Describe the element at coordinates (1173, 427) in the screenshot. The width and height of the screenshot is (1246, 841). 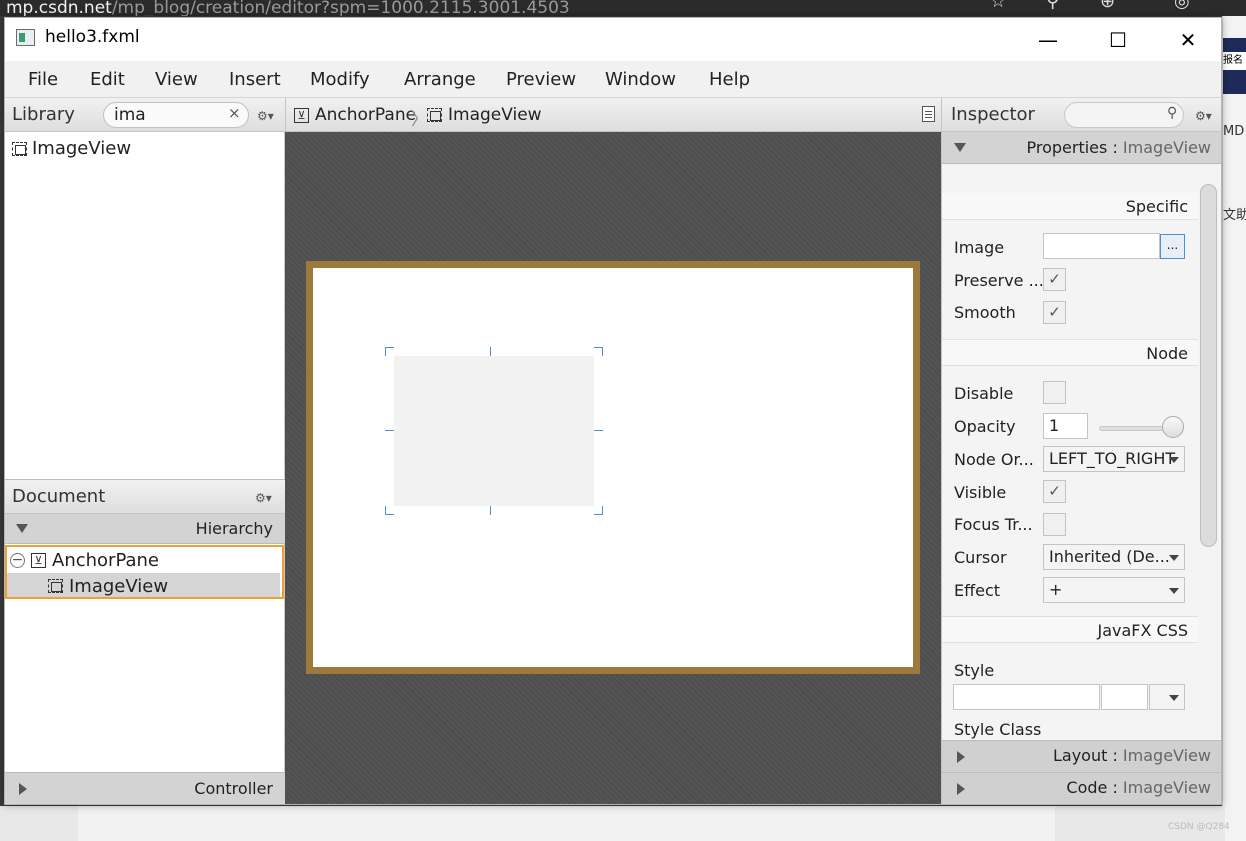
I see `opacity-slider-knob` at that location.